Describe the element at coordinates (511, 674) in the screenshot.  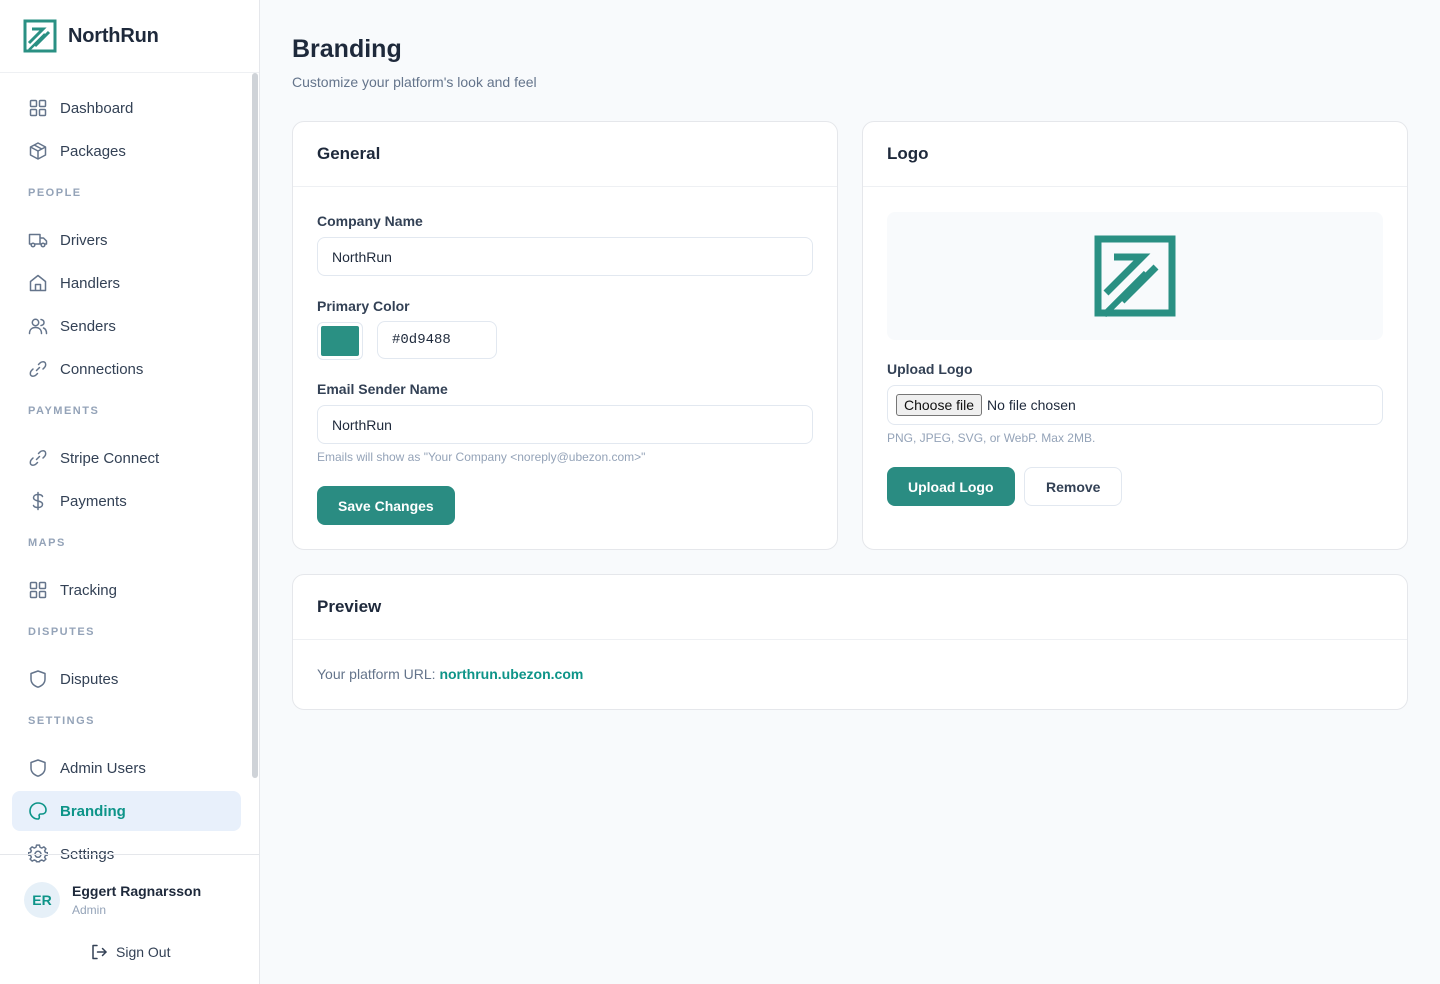
I see `platform-url-link: northrun.ubezon.com` at that location.